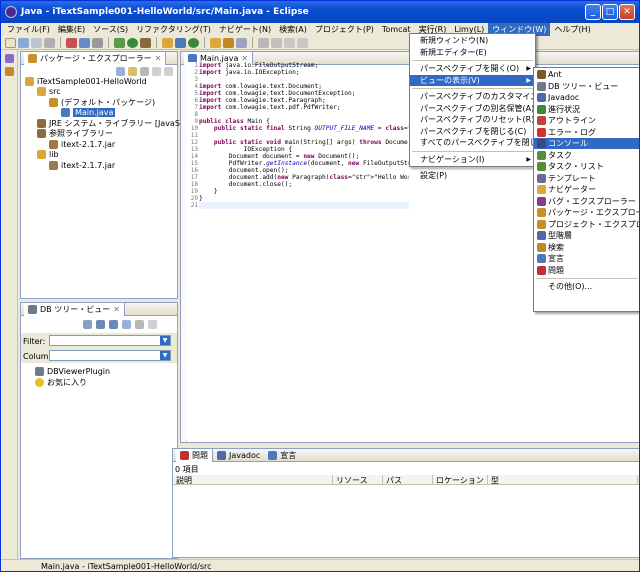 The width and height of the screenshot is (640, 572). What do you see at coordinates (586, 97) in the screenshot?
I see `menu-item: Javadoc` at bounding box center [586, 97].